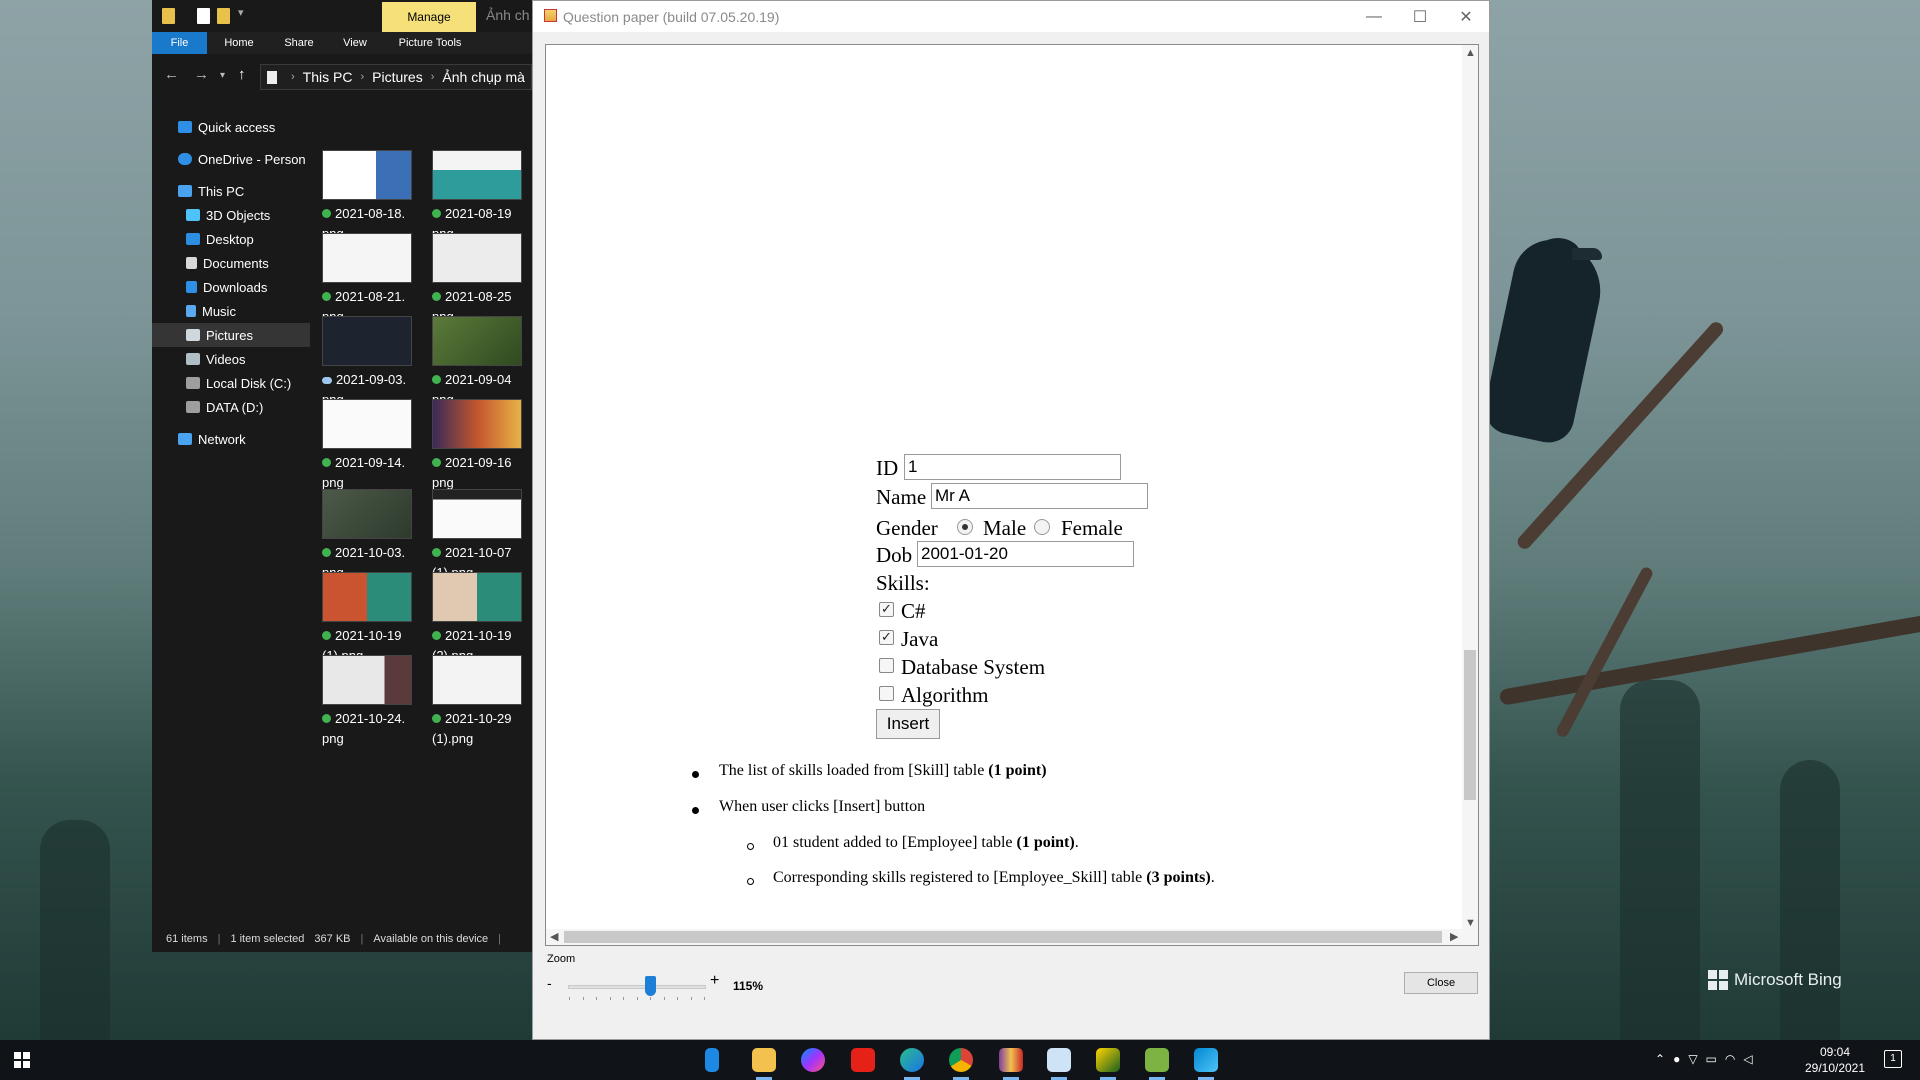 The image size is (1920, 1080). Describe the element at coordinates (222, 75) in the screenshot. I see `recent-locations-icon: ▾` at that location.